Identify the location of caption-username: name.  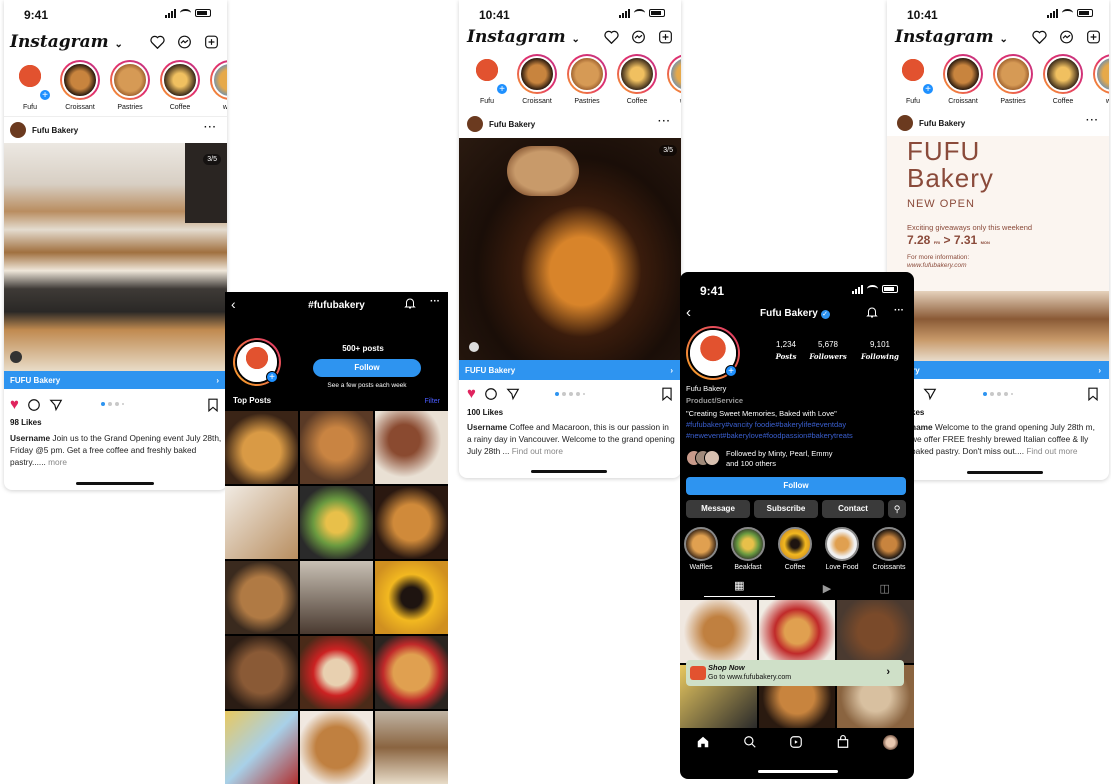
(922, 427).